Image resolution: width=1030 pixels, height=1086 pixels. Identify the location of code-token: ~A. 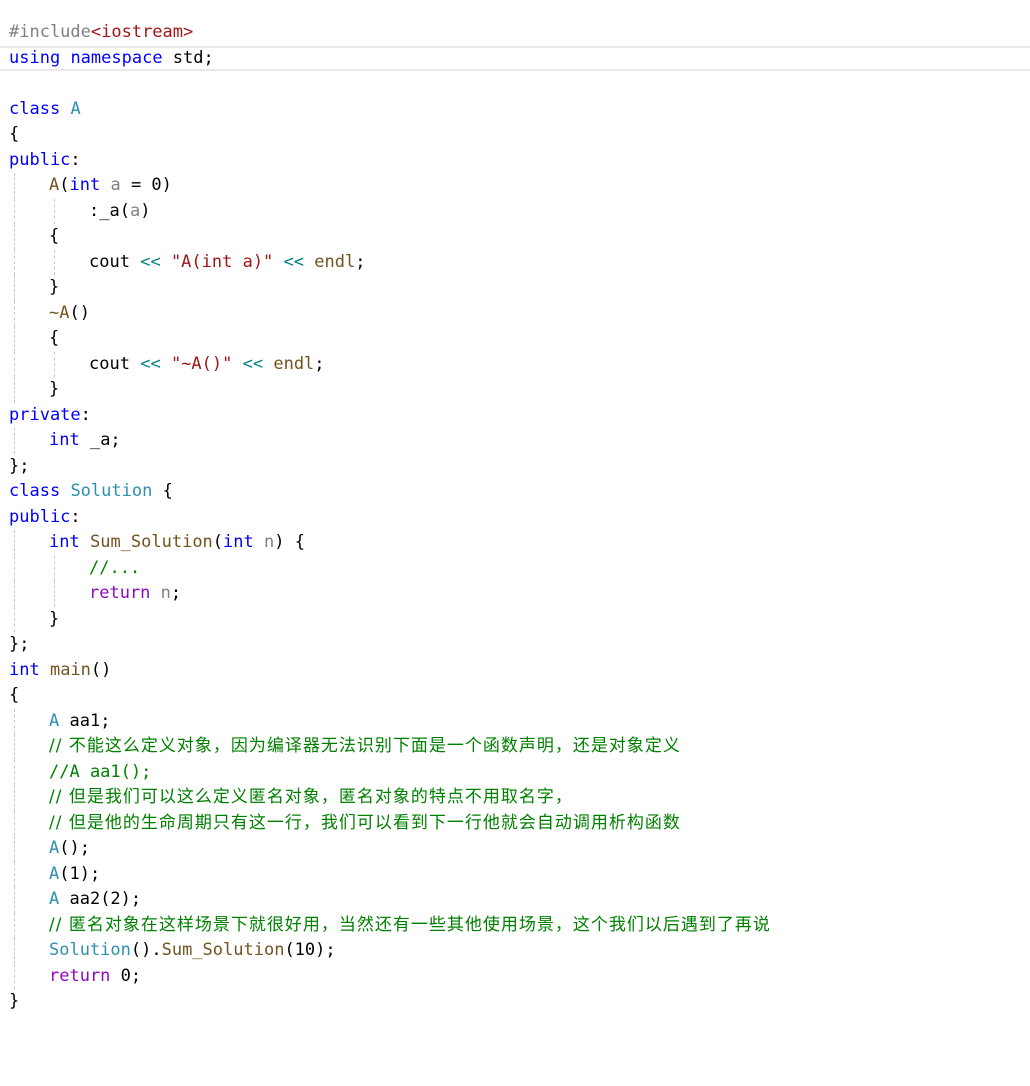
(59, 312).